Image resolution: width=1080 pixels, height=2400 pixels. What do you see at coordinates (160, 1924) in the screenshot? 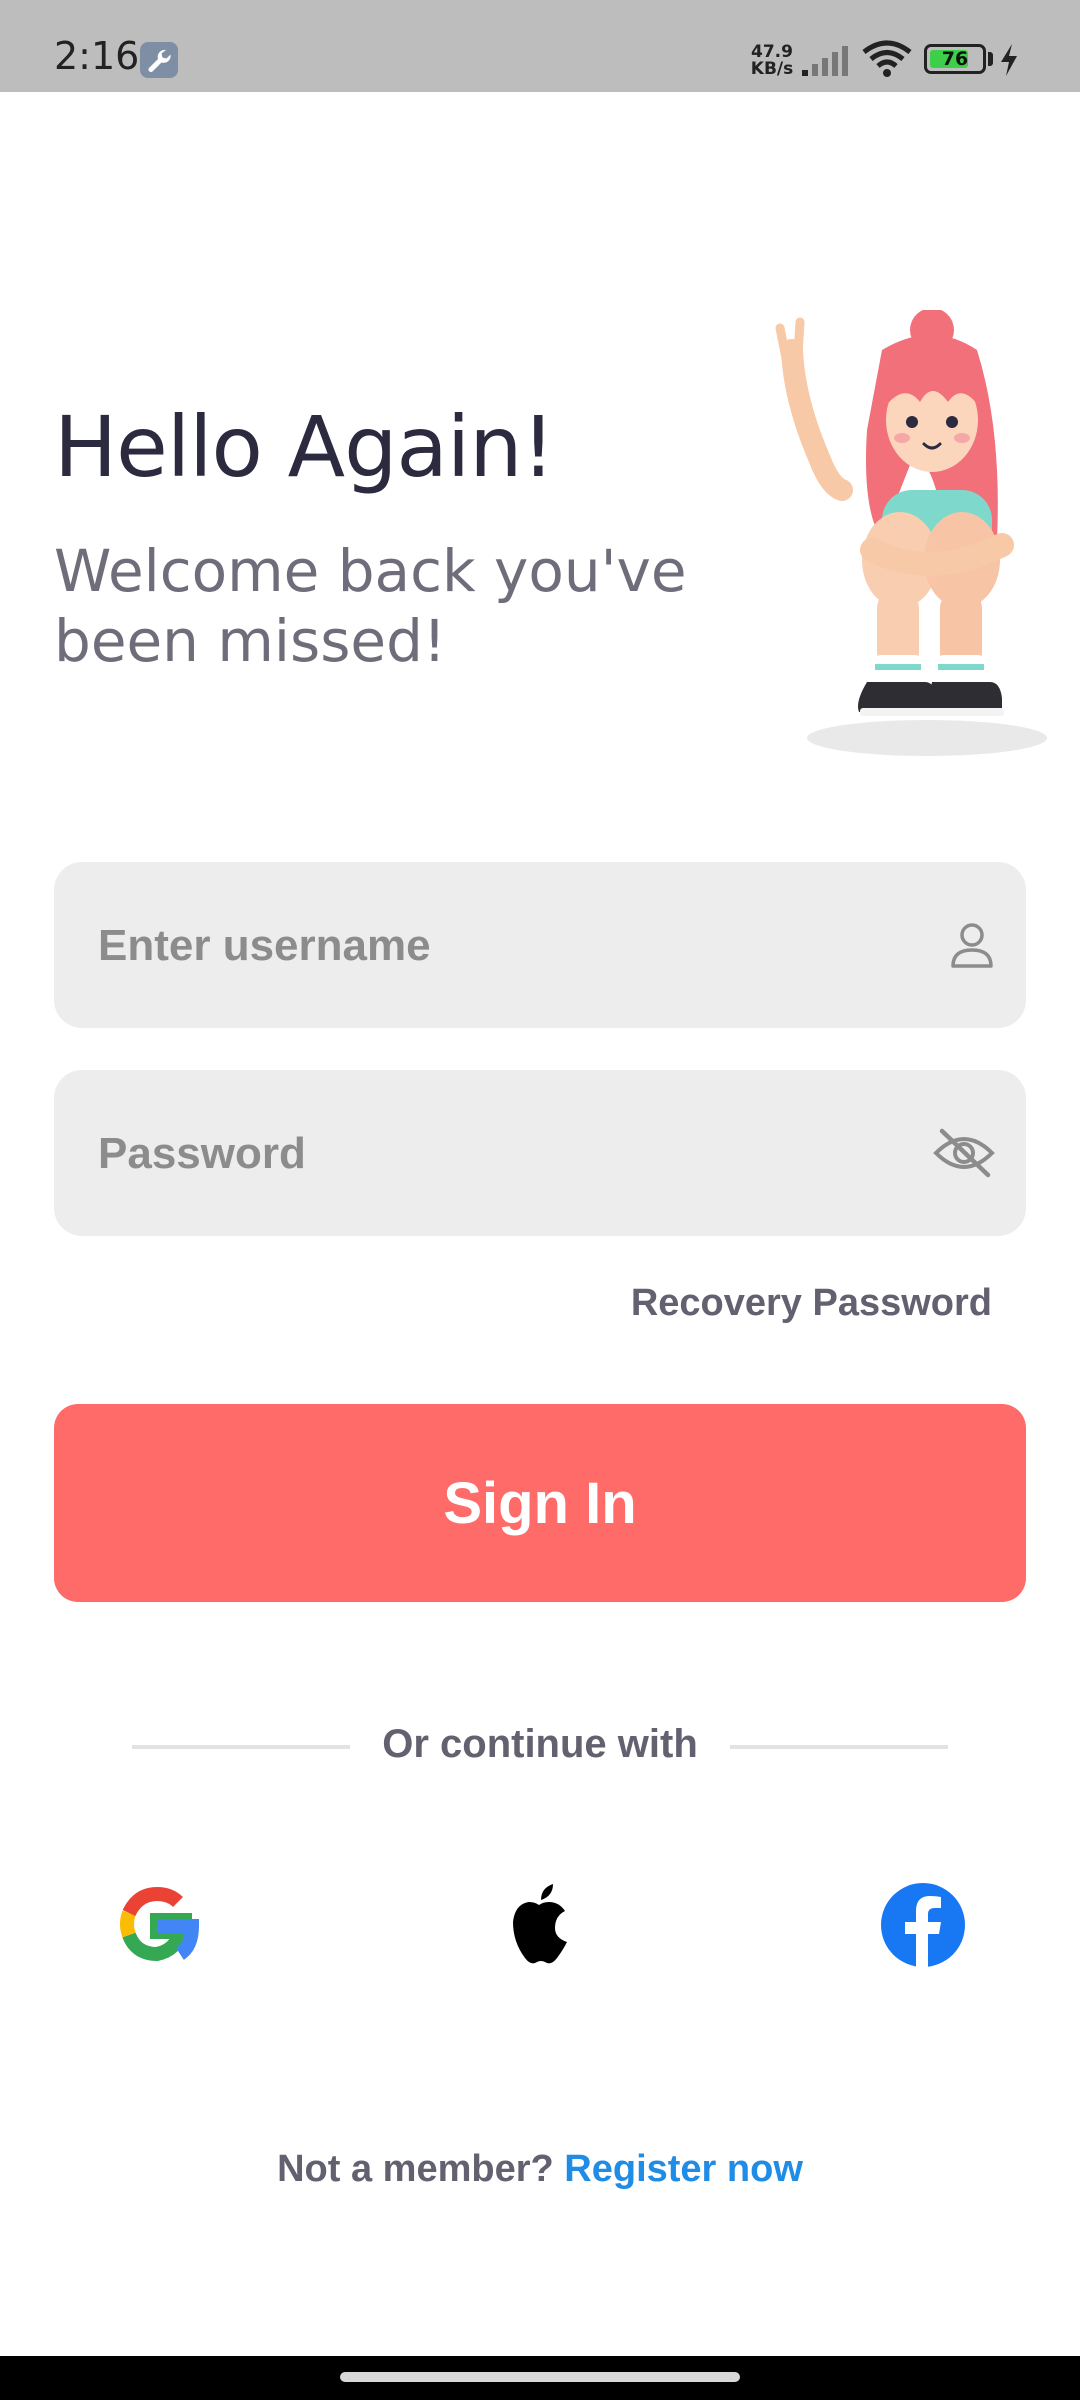
I see `google-icon` at bounding box center [160, 1924].